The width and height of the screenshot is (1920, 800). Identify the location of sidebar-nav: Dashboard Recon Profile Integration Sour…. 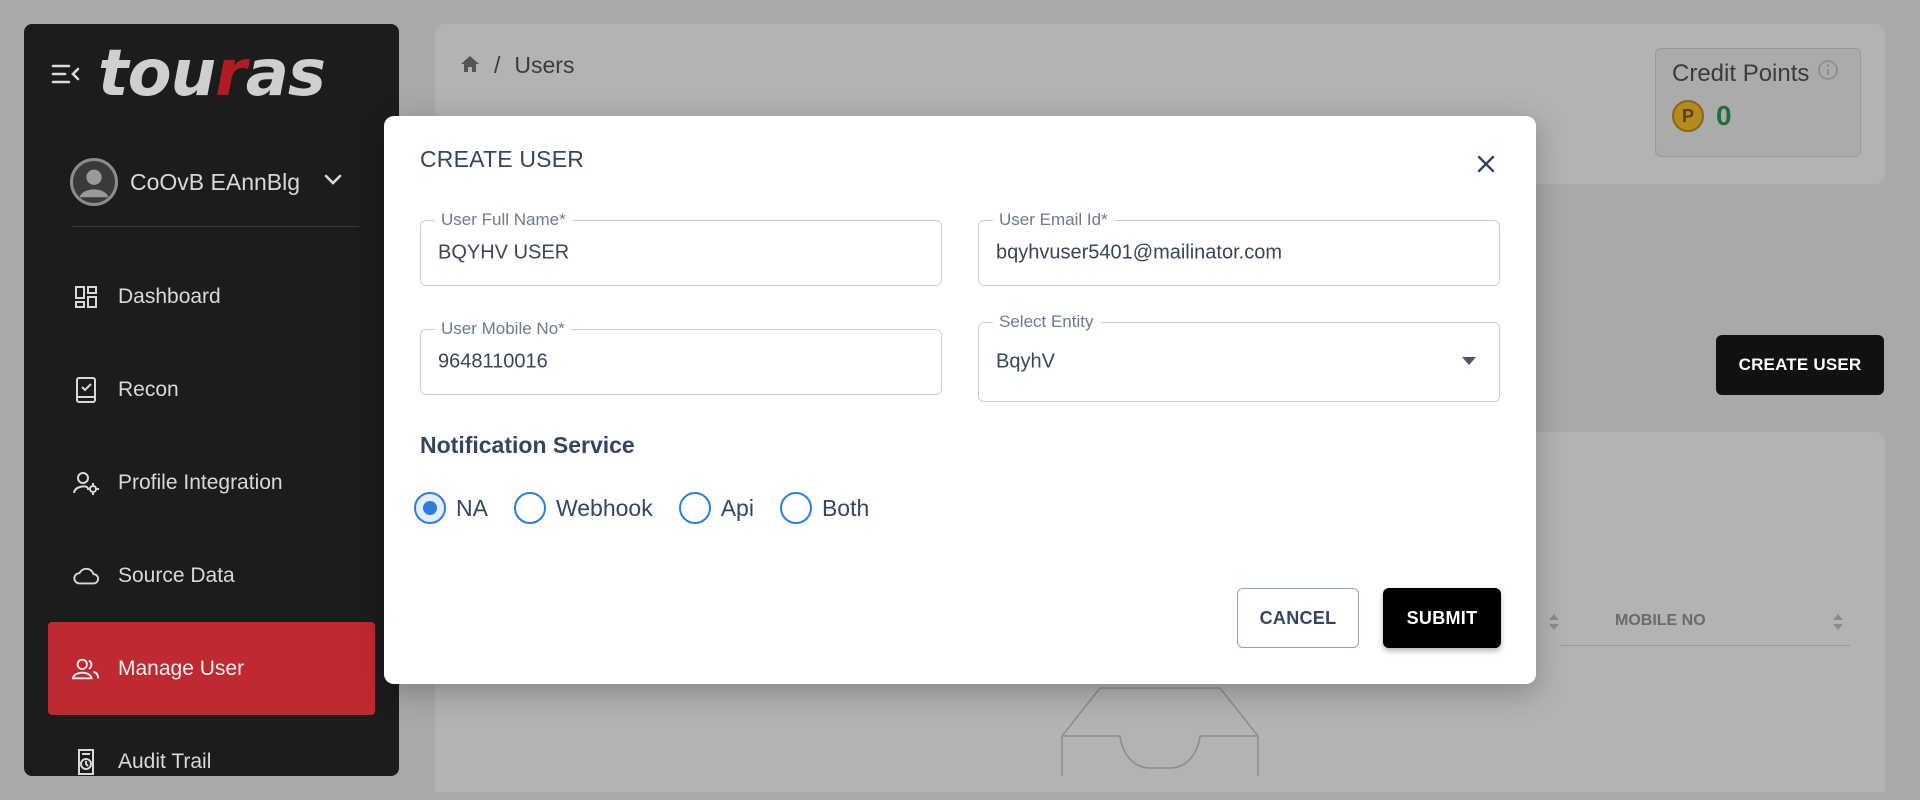
(211, 513).